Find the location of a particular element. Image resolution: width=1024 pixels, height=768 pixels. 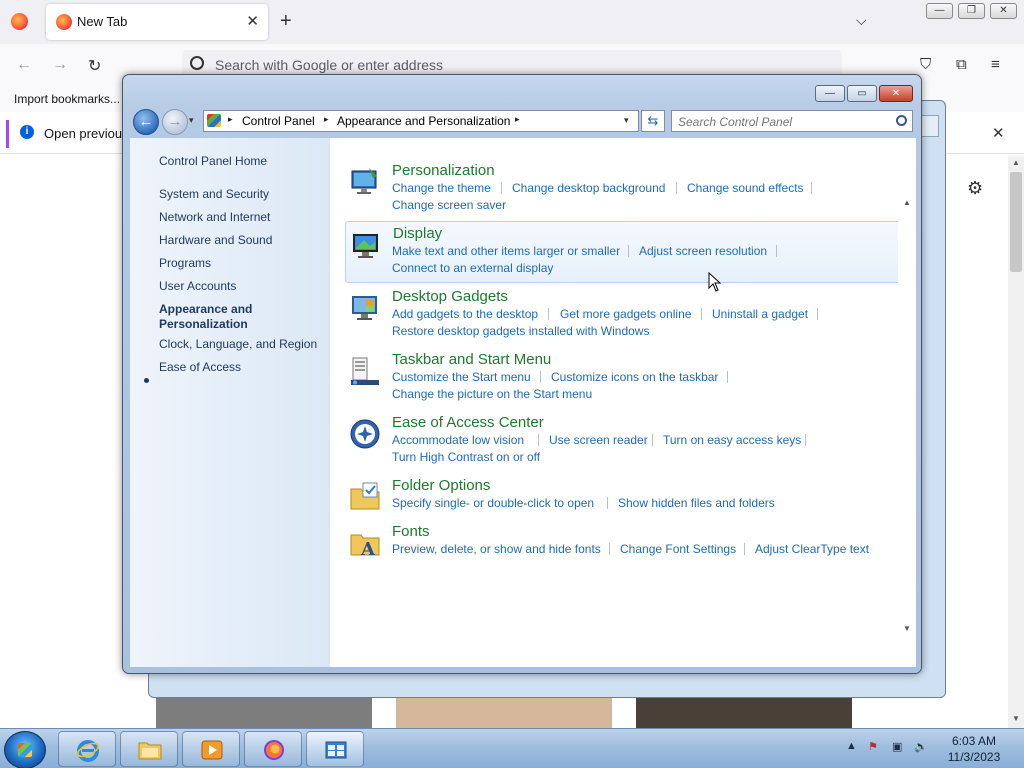

link-change-theme: Change the theme is located at coordinates (441, 188).